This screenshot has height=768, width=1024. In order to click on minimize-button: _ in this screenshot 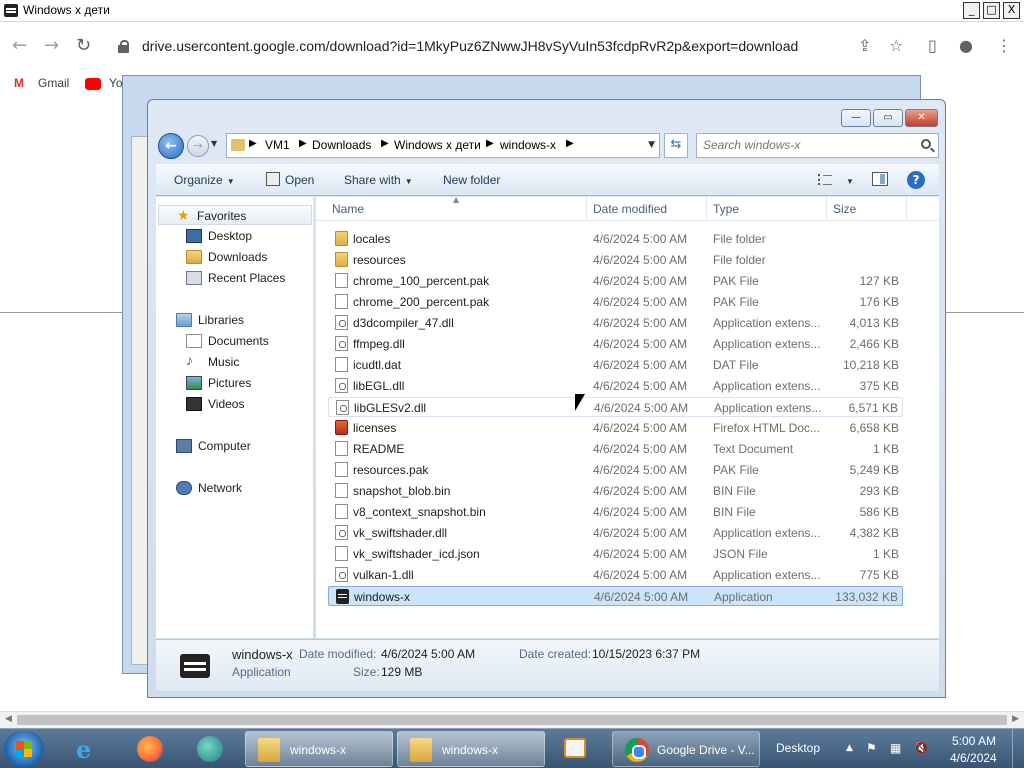, I will do `click(971, 10)`.